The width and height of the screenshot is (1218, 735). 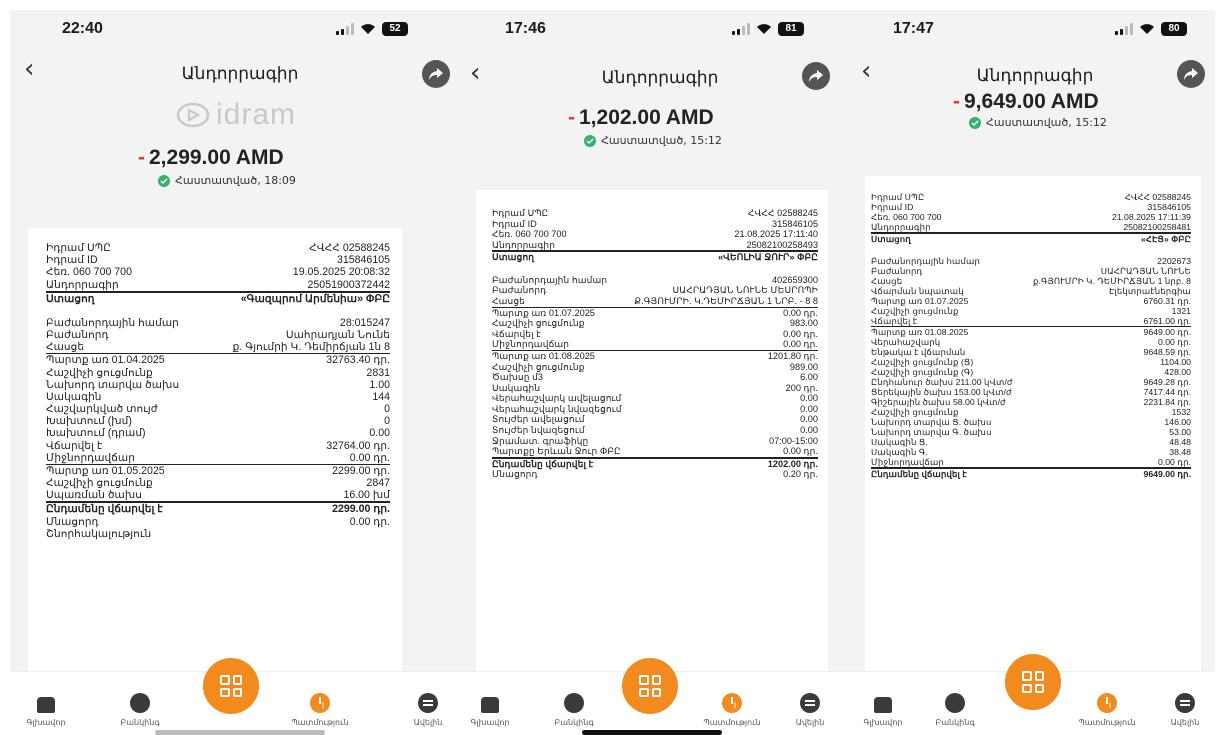 I want to click on receipt-row-value: 7417.44 դր., so click(x=1167, y=392).